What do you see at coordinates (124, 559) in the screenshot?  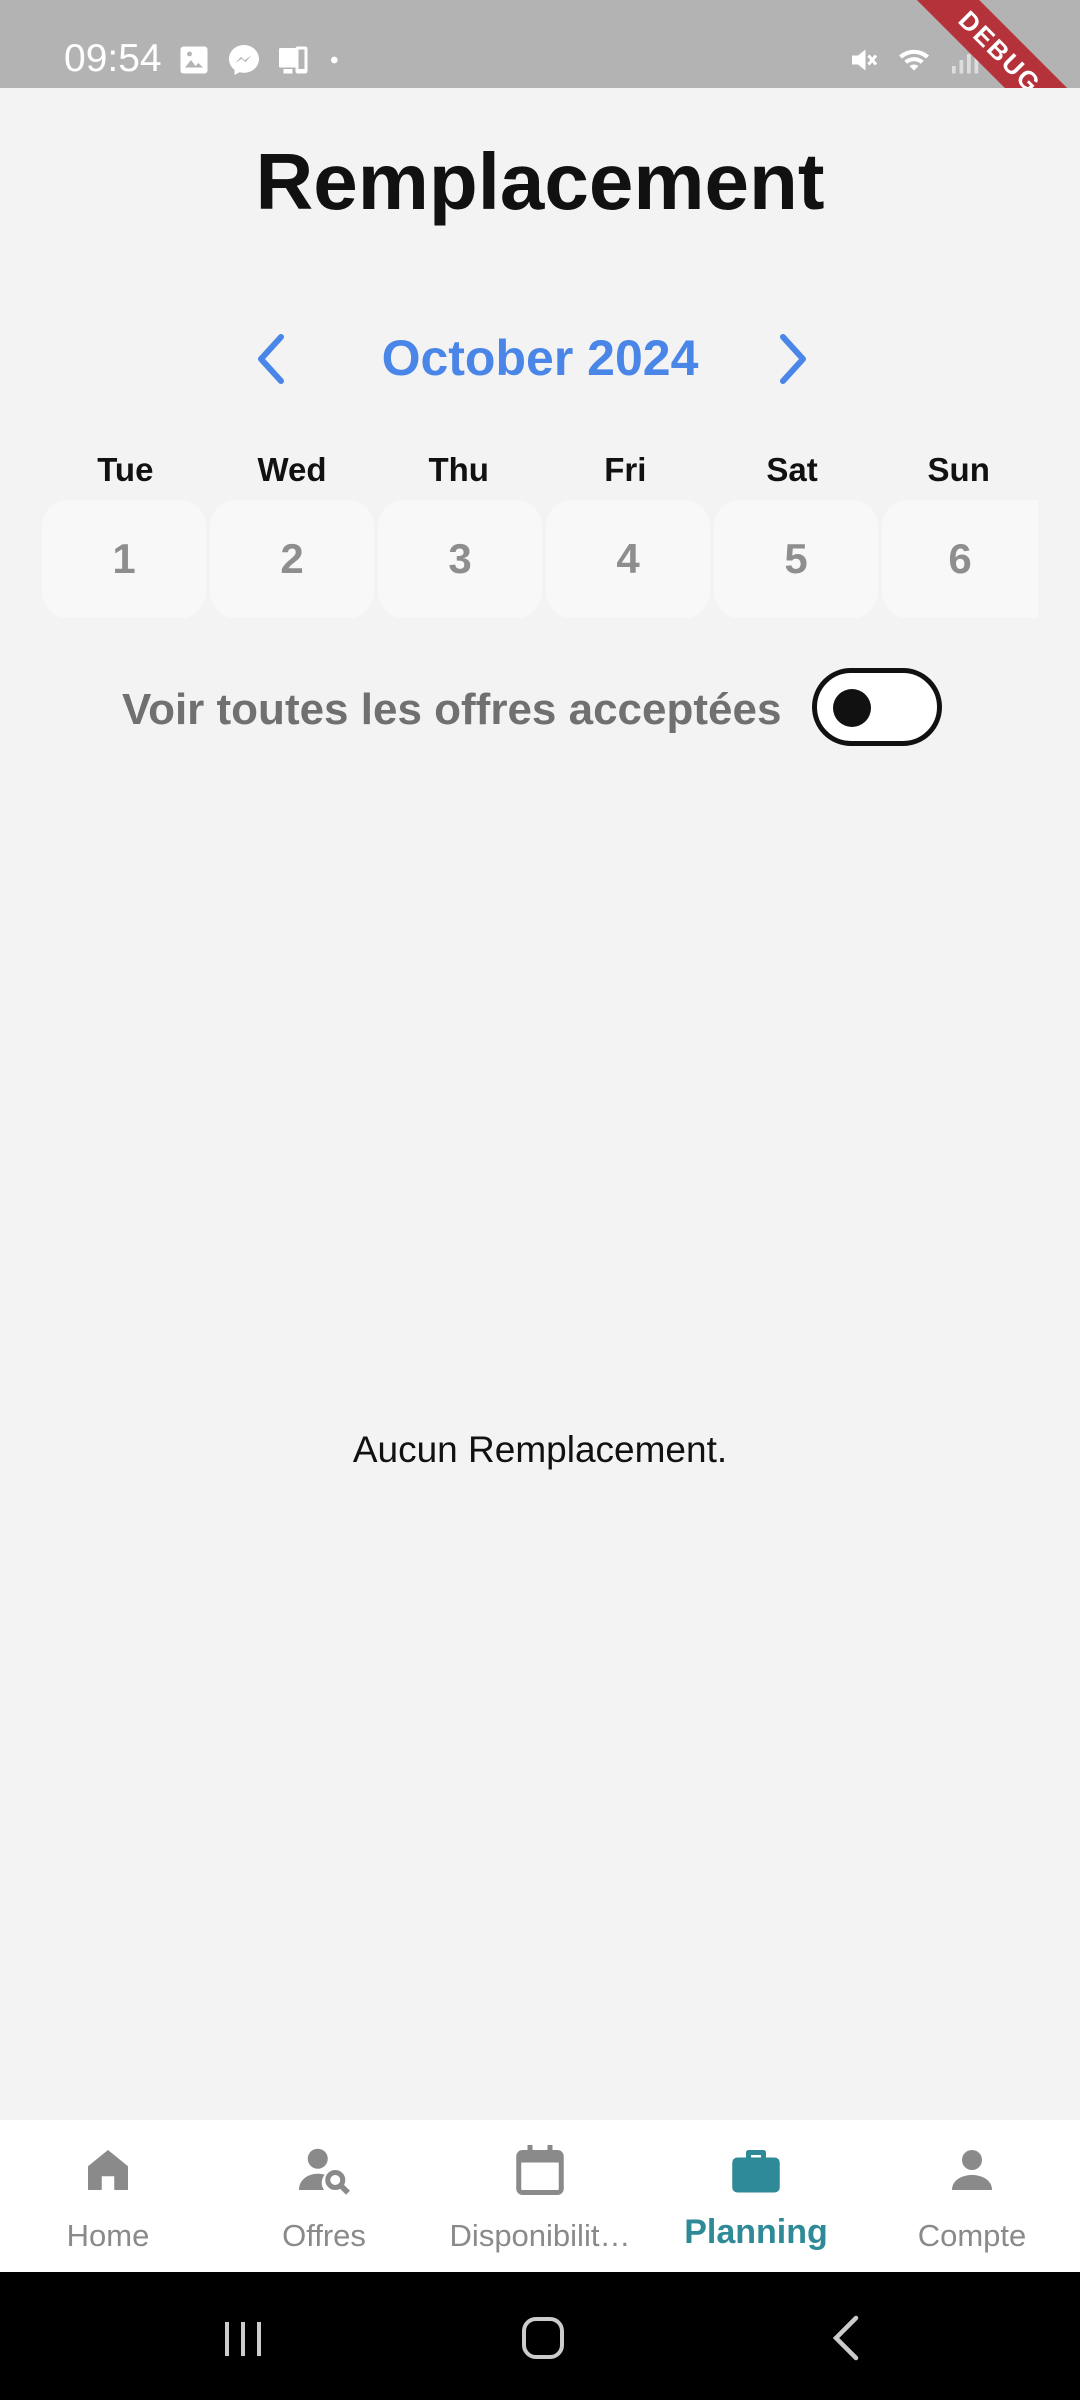 I see `day-cell: 1` at bounding box center [124, 559].